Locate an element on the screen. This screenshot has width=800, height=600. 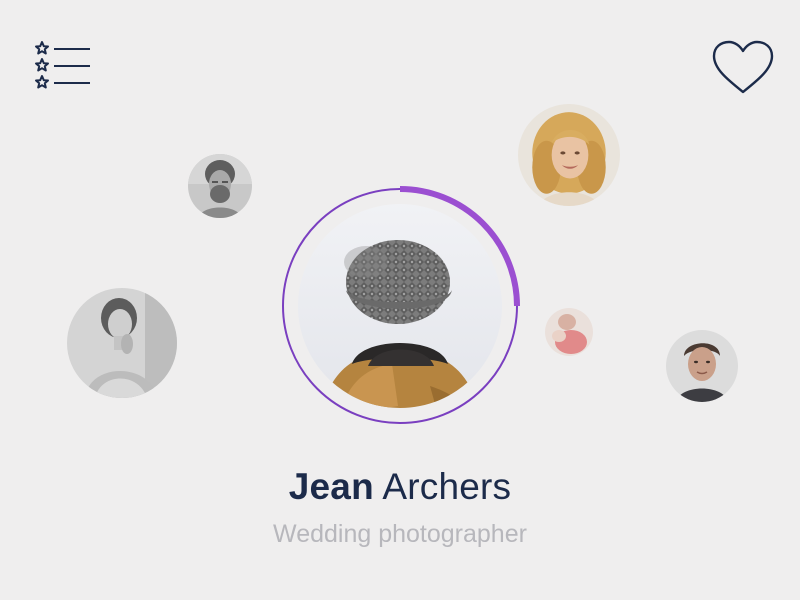
last-name: Archers is located at coordinates (447, 486).